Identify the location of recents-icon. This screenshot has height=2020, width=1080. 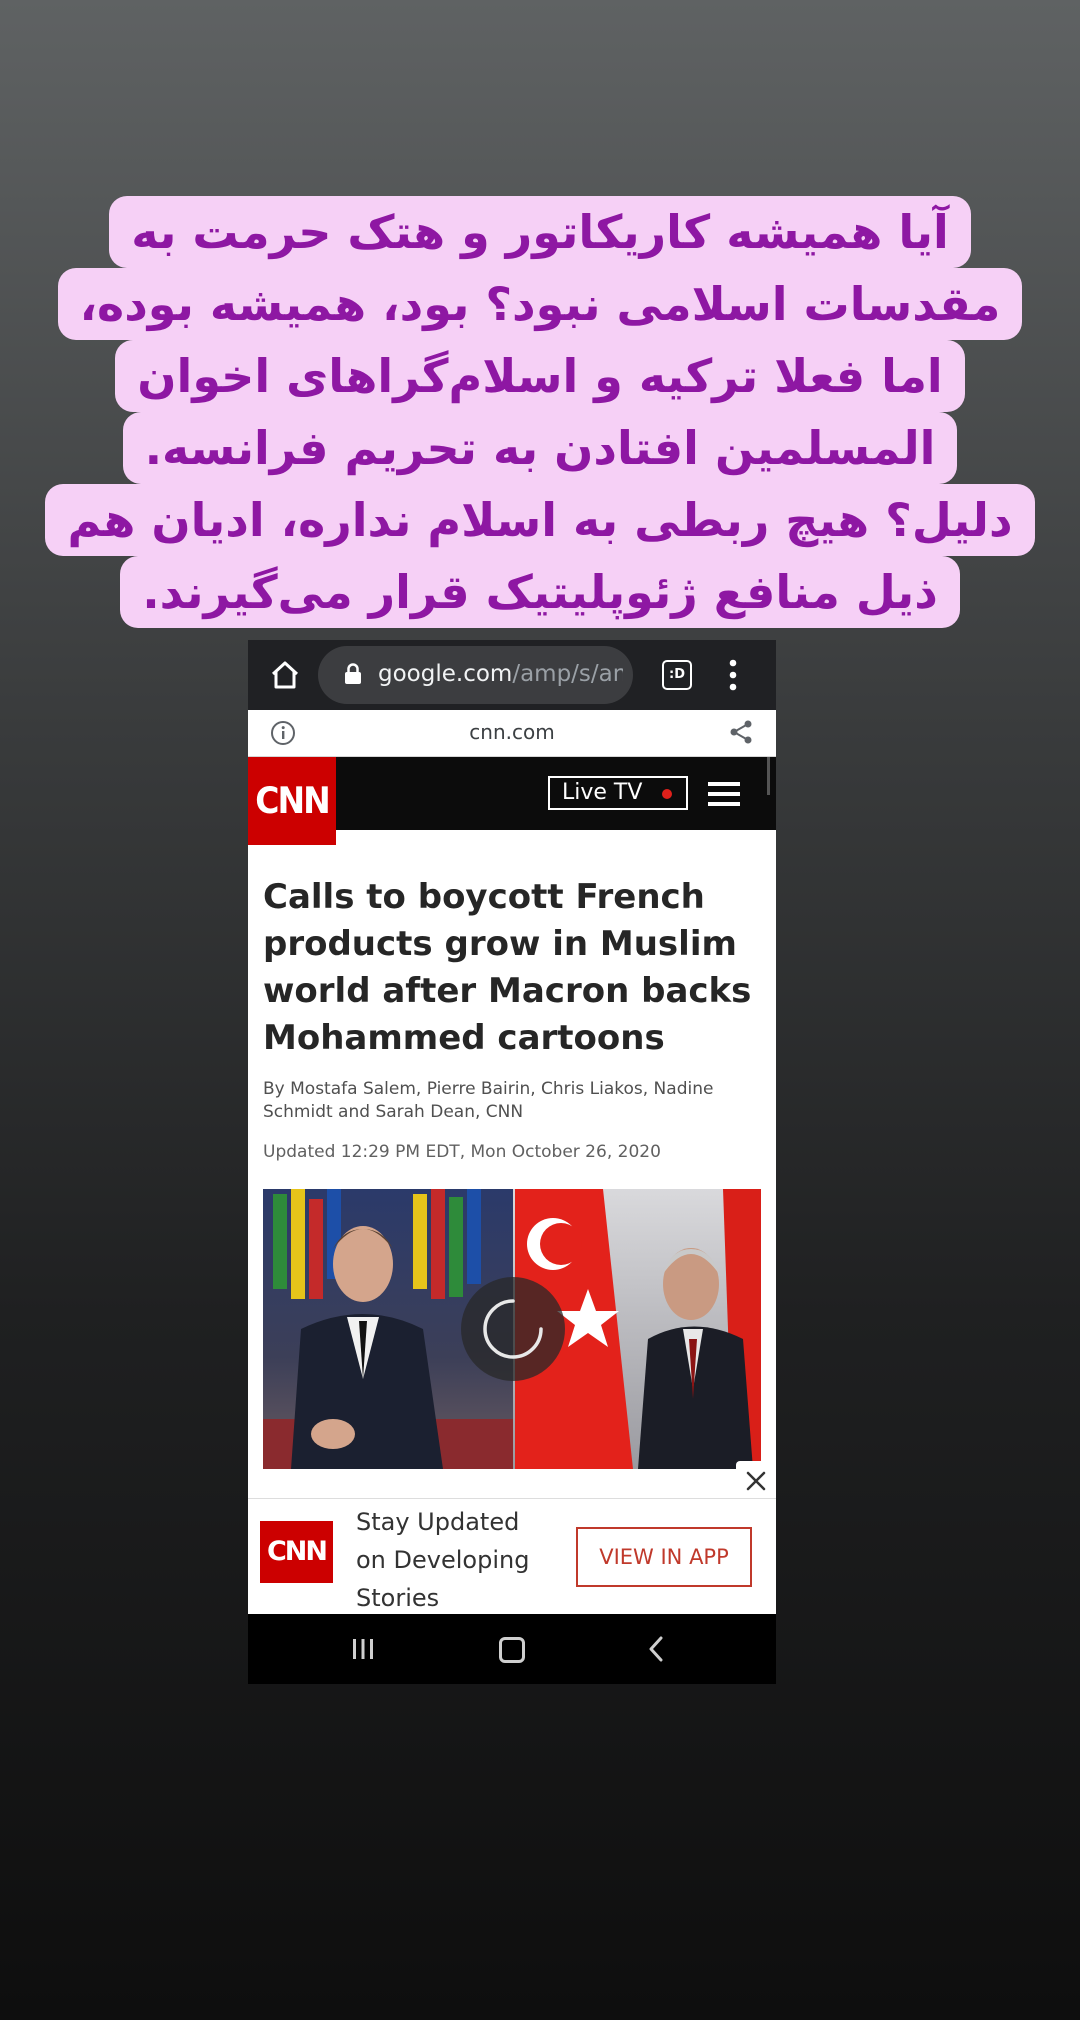
(363, 1649).